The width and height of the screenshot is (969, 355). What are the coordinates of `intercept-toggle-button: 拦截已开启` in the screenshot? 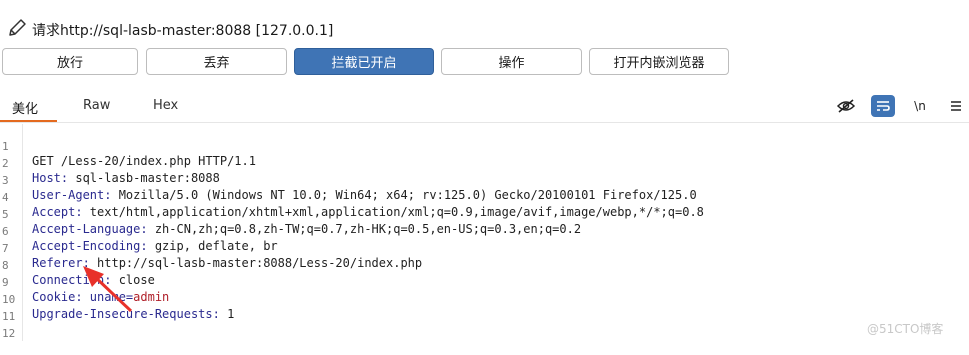 It's located at (364, 61).